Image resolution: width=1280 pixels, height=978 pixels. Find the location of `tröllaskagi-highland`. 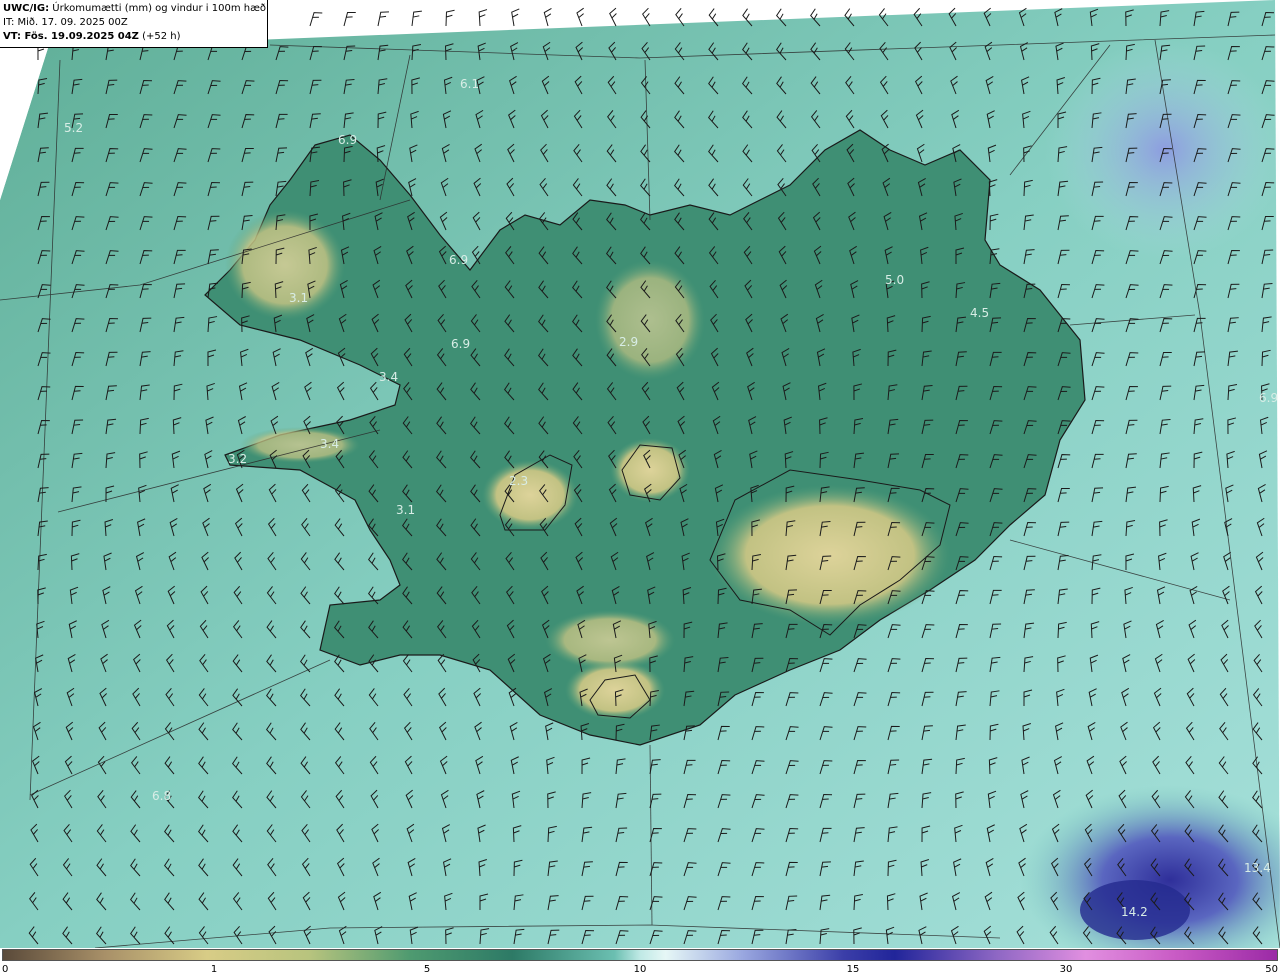

tröllaskagi-highland is located at coordinates (650, 320).